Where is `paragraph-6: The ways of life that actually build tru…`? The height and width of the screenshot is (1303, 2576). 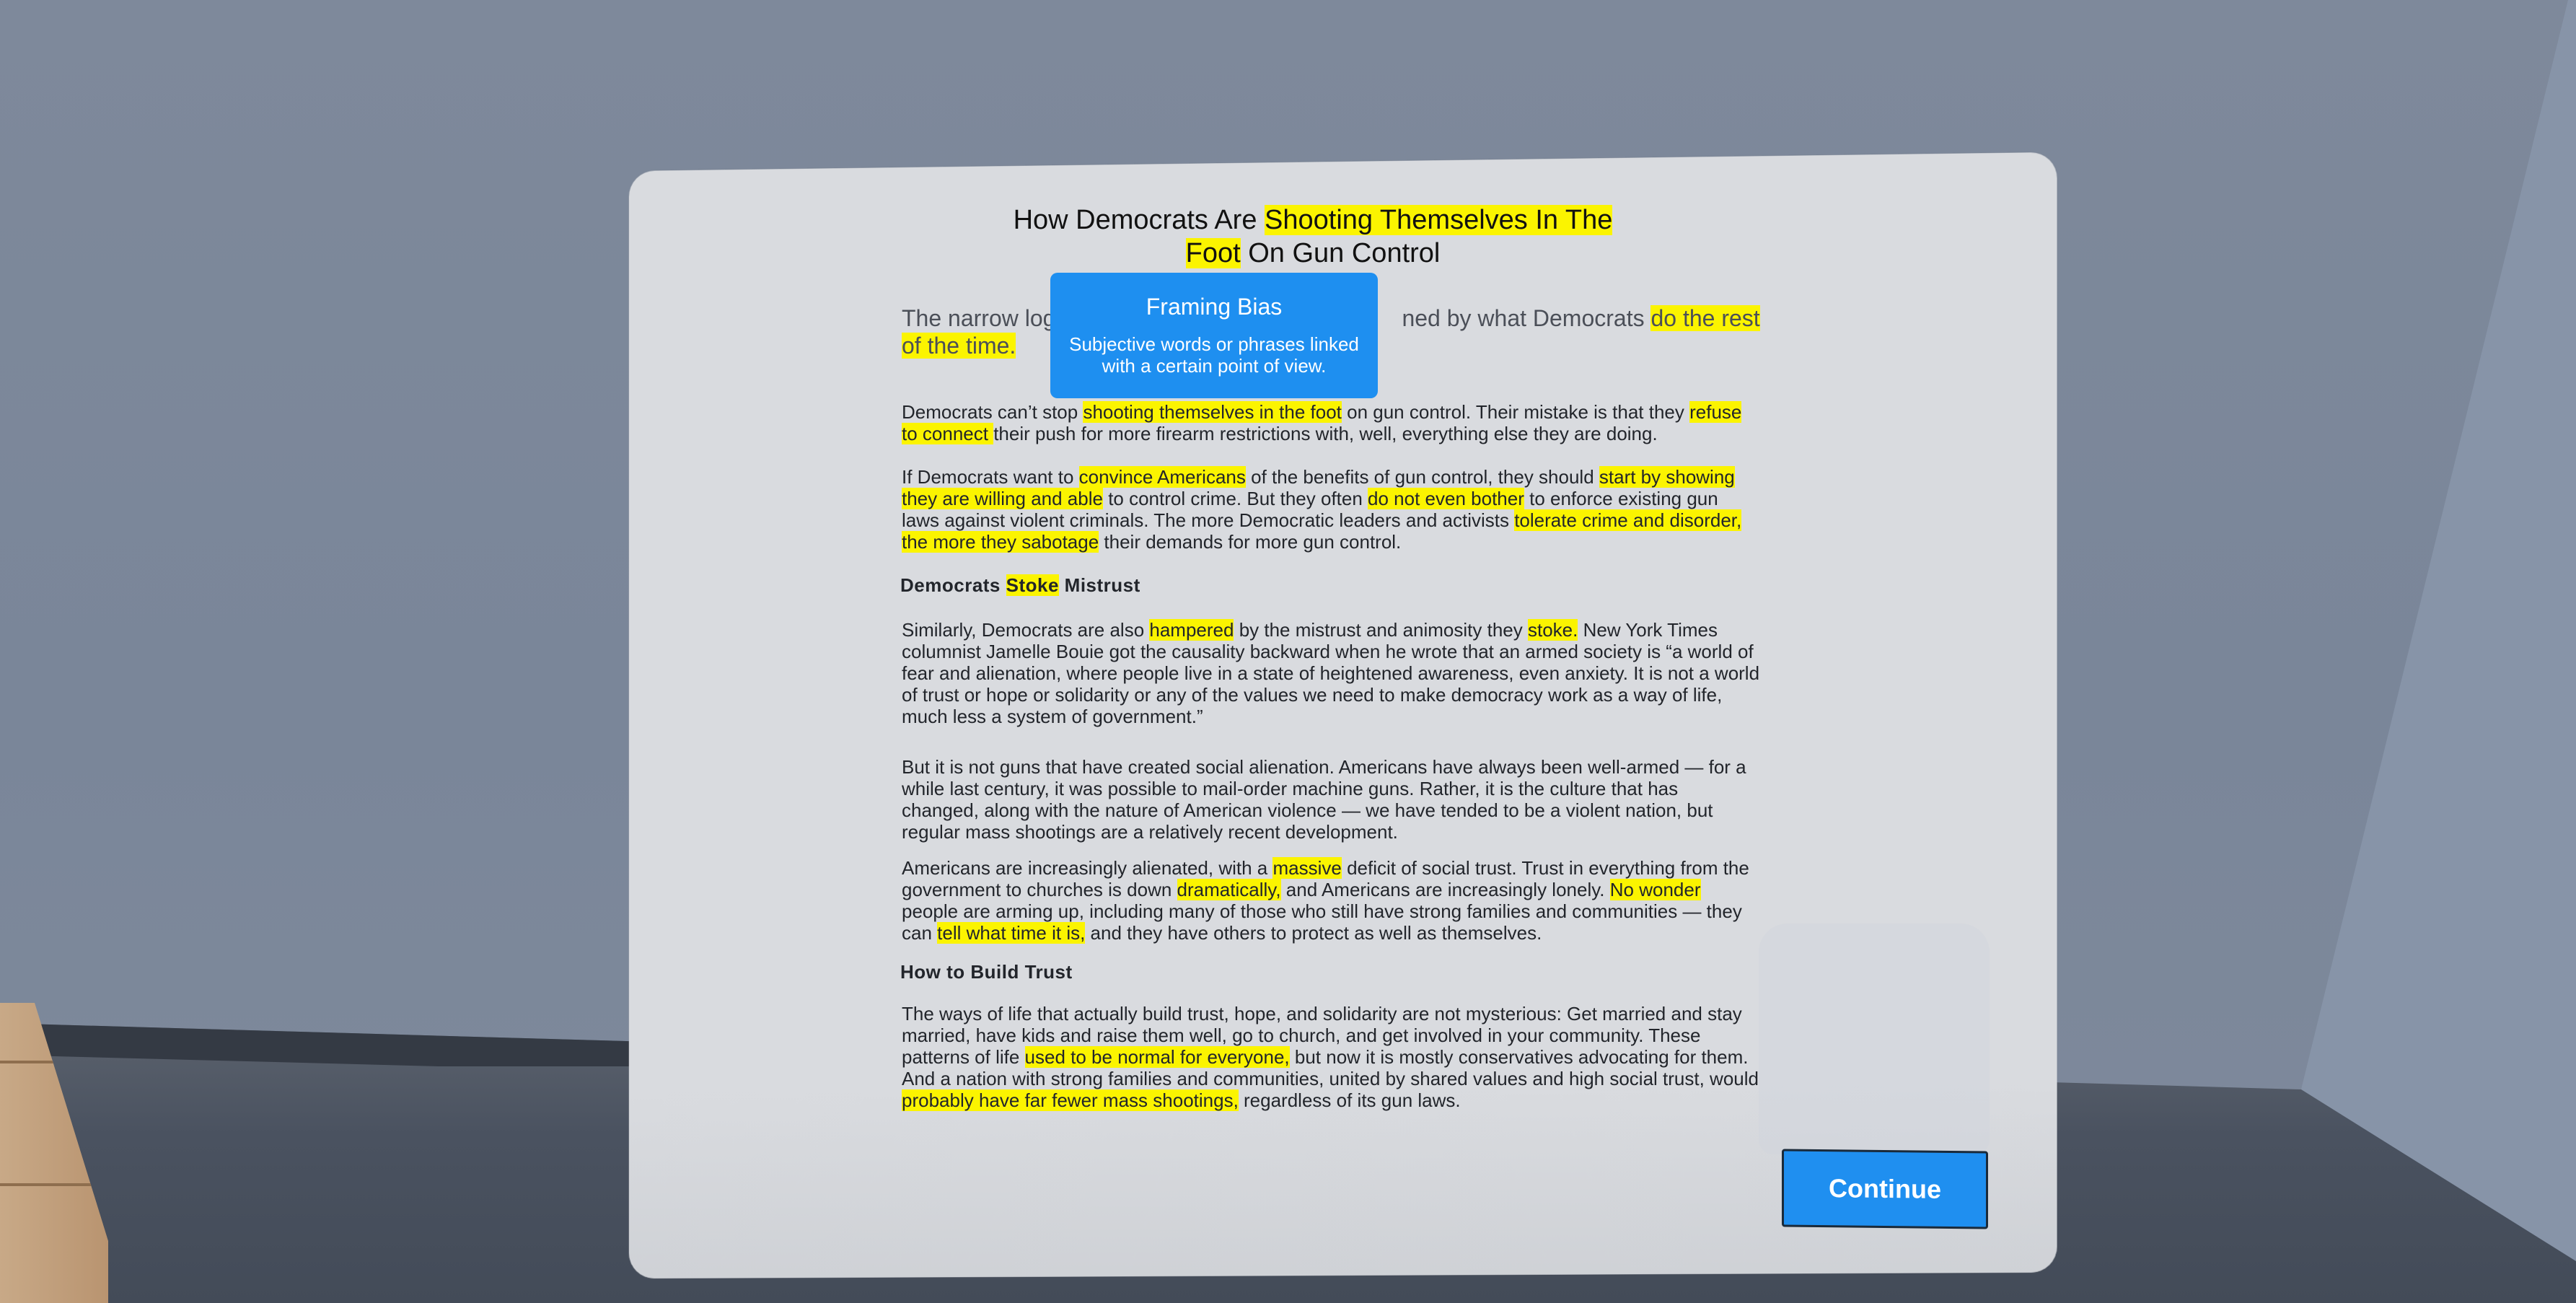 paragraph-6: The ways of life that actually build tru… is located at coordinates (1331, 1057).